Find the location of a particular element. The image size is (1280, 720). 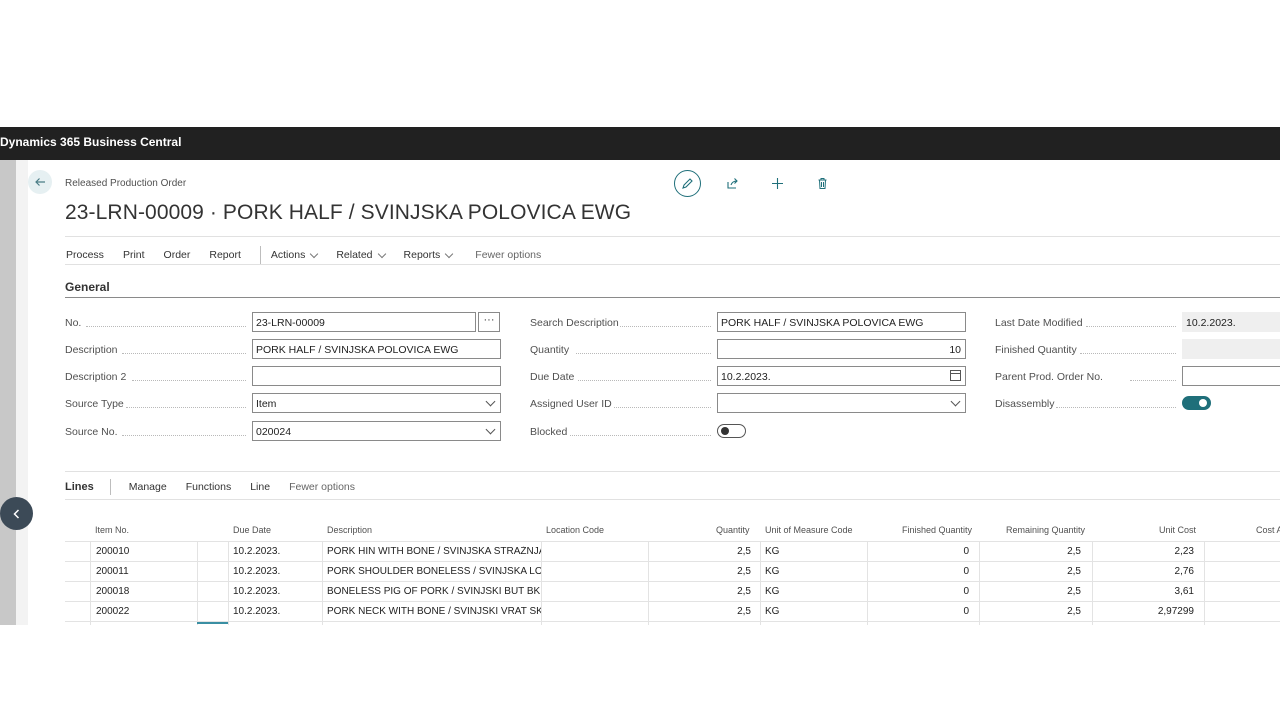

reports-menu: Reports is located at coordinates (429, 255).